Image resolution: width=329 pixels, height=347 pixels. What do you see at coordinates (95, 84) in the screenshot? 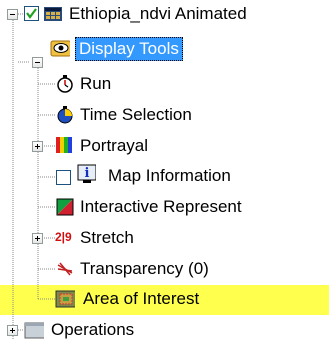
I see `run-label: Run` at bounding box center [95, 84].